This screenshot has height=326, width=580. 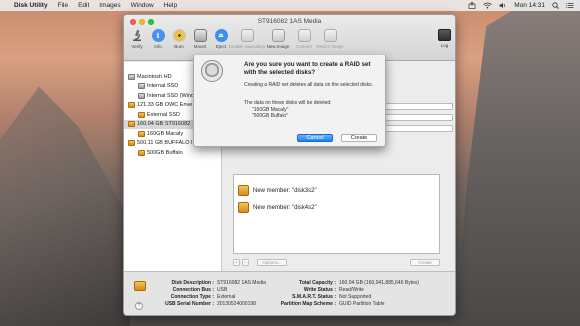 What do you see at coordinates (165, 105) in the screenshot?
I see `sidebar-item-label: 121.33 GB OWC Enve` at bounding box center [165, 105].